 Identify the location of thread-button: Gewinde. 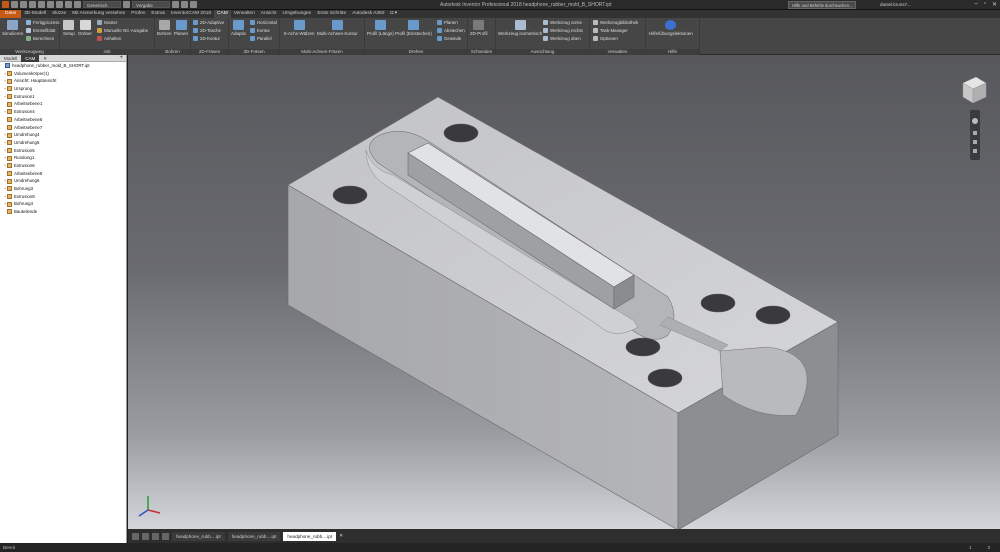
(449, 38).